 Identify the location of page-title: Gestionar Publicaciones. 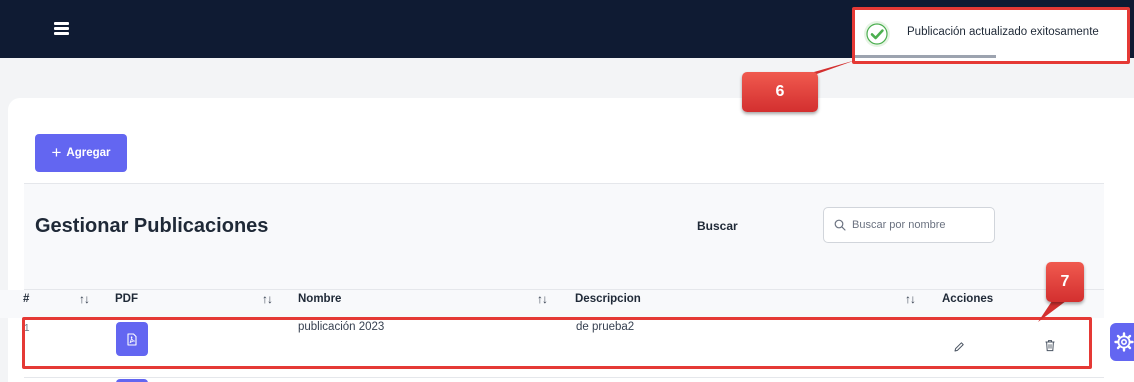
(152, 226).